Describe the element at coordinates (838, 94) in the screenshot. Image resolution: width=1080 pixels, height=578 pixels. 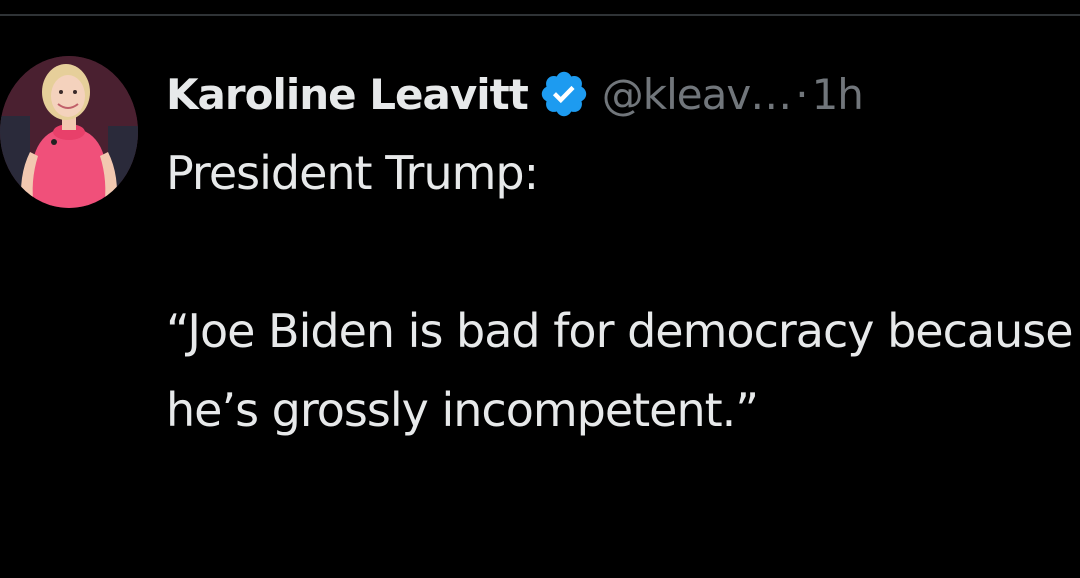
I see `timestamp: 1h` at that location.